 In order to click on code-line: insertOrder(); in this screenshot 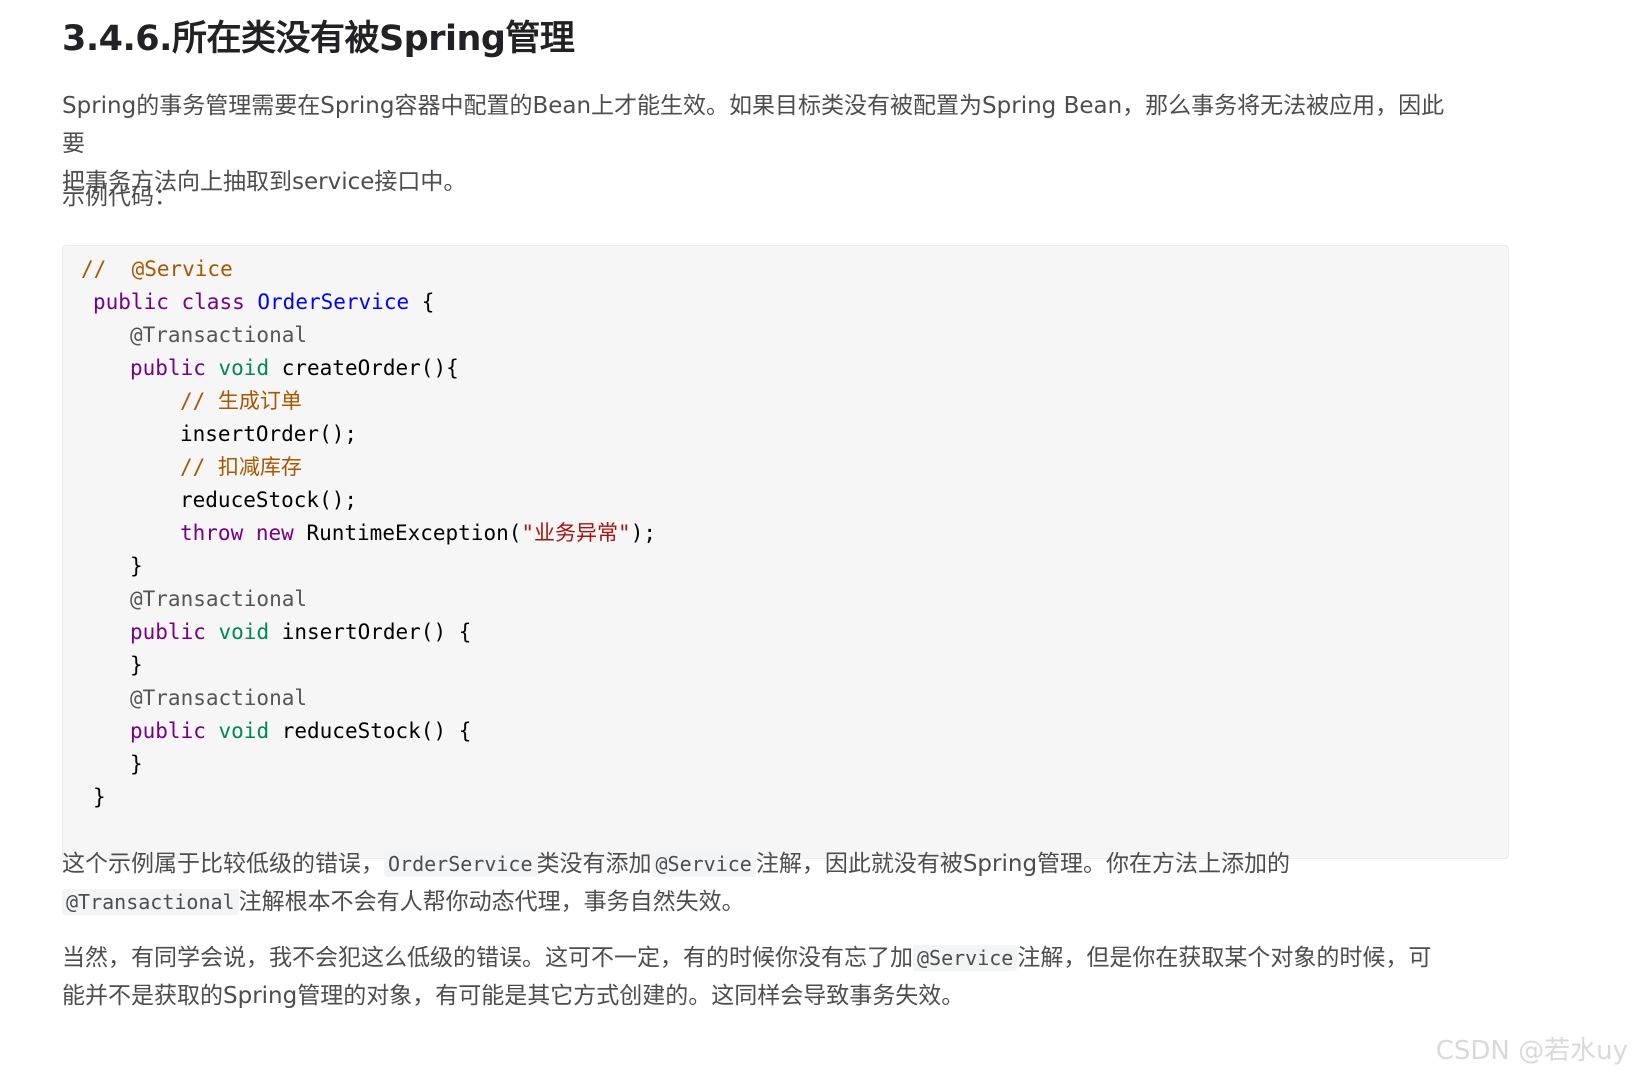, I will do `click(268, 434)`.